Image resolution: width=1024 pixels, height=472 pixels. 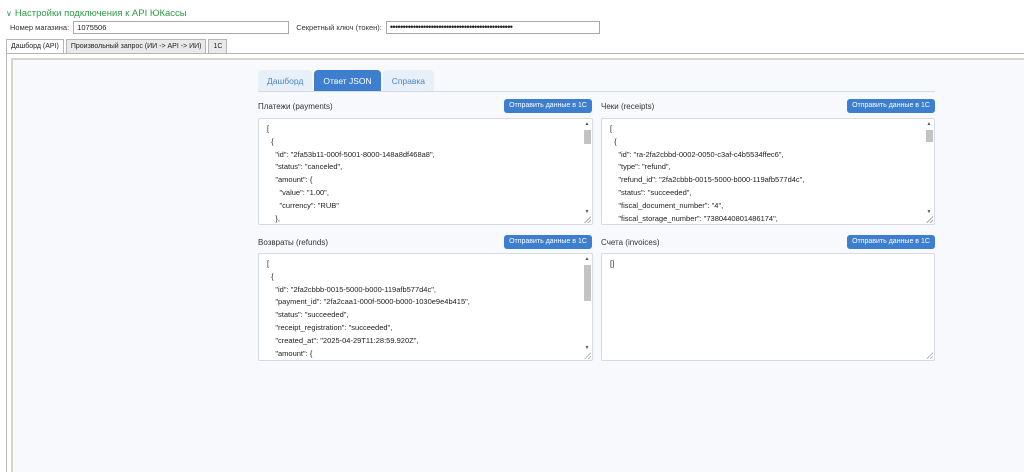 I want to click on subtab-json-response: Ответ JSON, so click(x=347, y=81).